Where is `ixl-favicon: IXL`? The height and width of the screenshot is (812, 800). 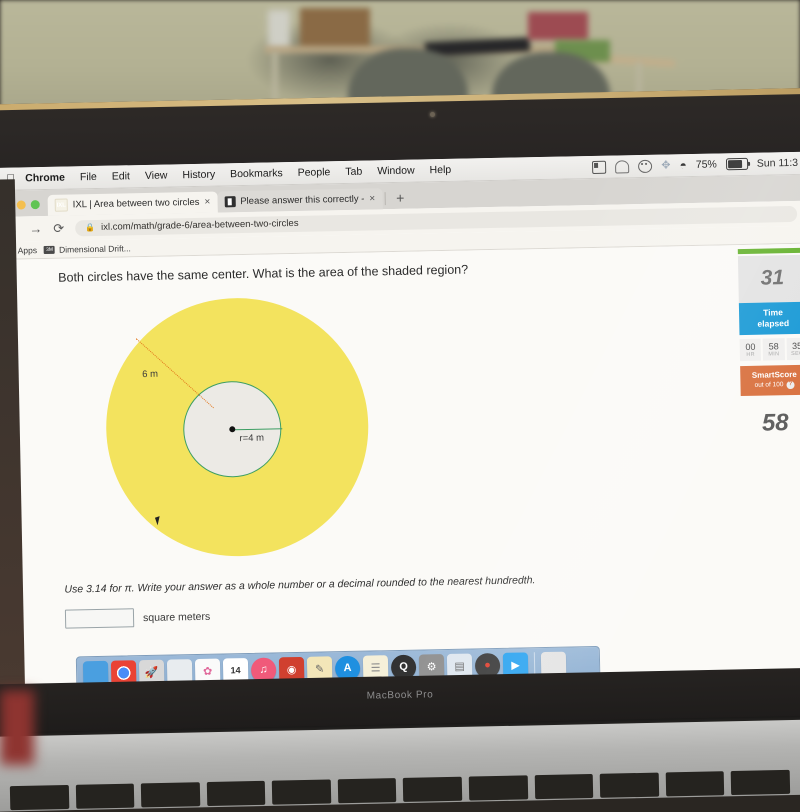
ixl-favicon: IXL is located at coordinates (61, 205).